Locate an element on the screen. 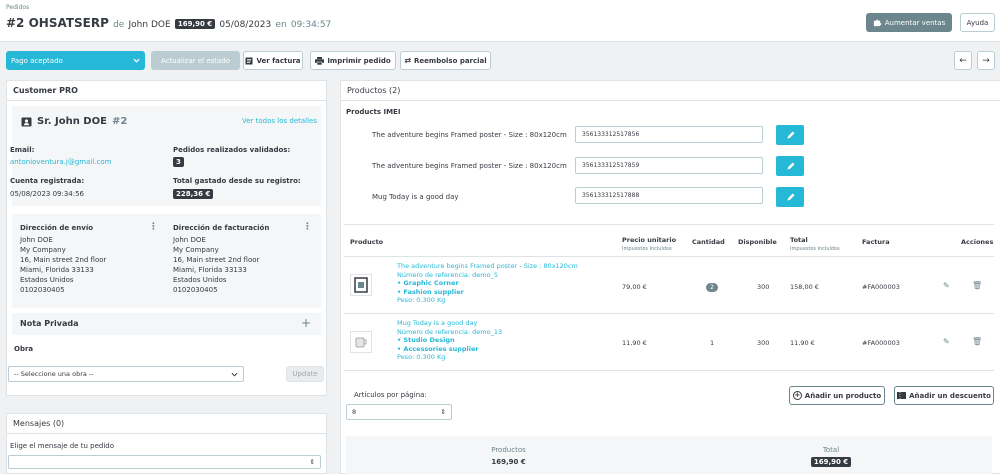  print-order-button: Imprimir pedido is located at coordinates (353, 60).